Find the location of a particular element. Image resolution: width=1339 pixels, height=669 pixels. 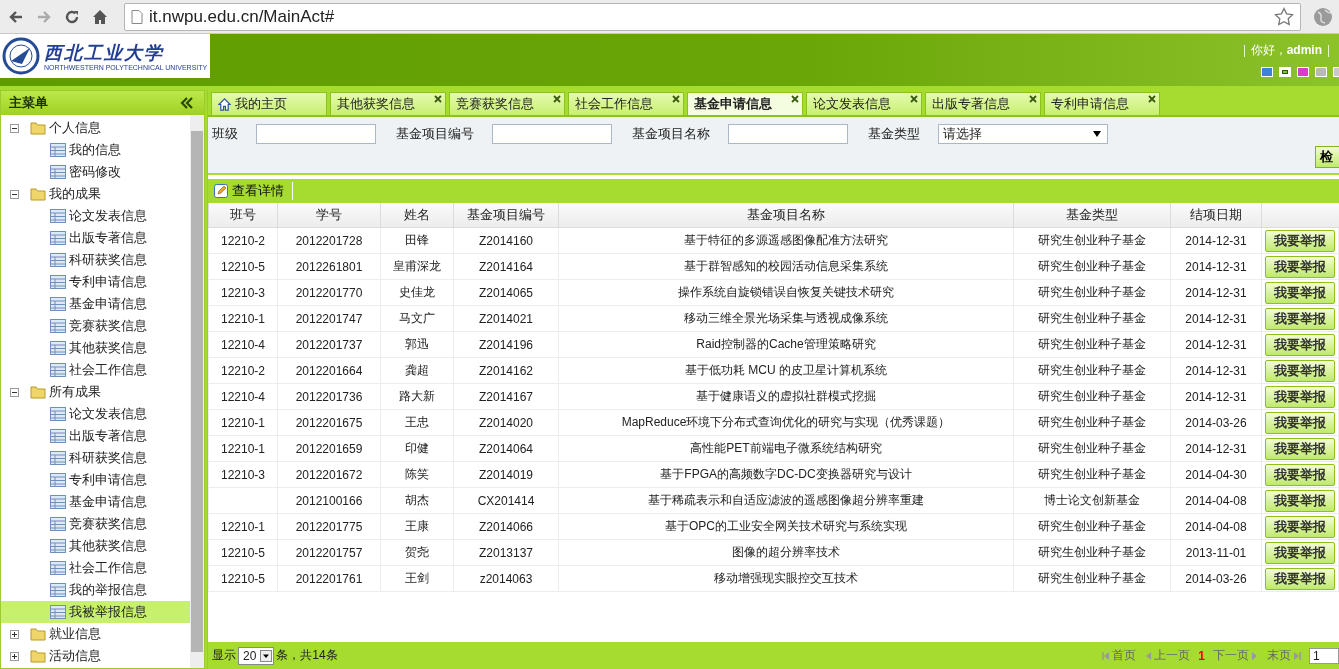

tab: 竞赛获奖信息 is located at coordinates (507, 103).